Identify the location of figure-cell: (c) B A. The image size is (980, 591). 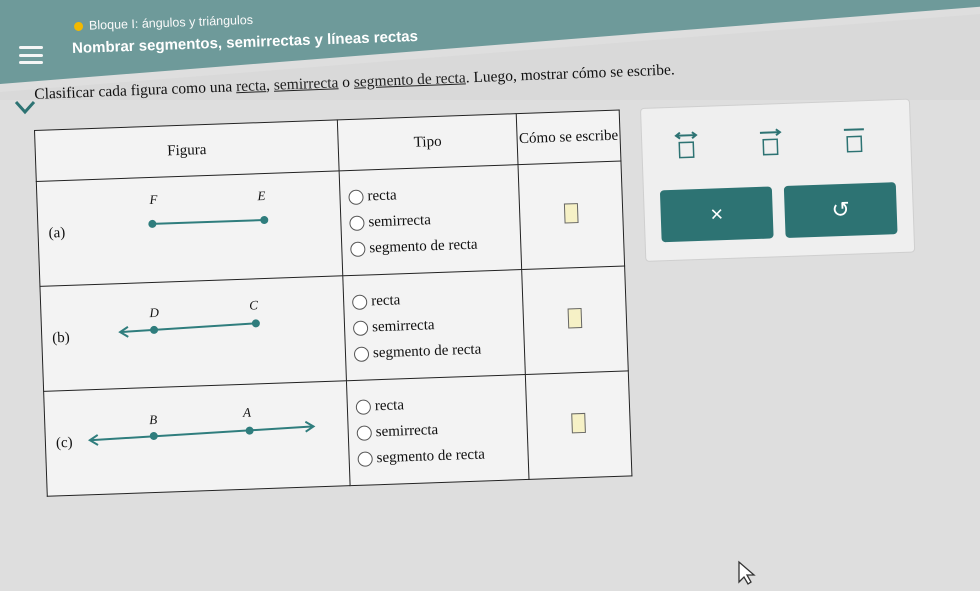
(197, 438).